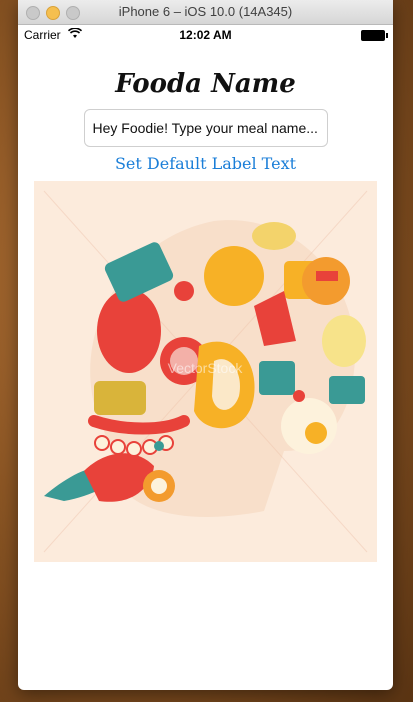 This screenshot has height=702, width=413. Describe the element at coordinates (206, 368) in the screenshot. I see `watermark-text: VectorStock` at that location.